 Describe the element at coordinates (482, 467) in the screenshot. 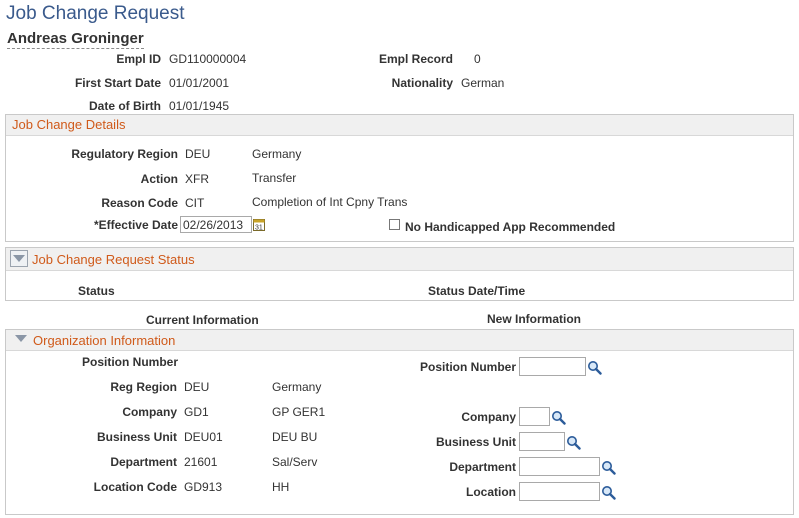

I see `new-department-label: Department` at that location.